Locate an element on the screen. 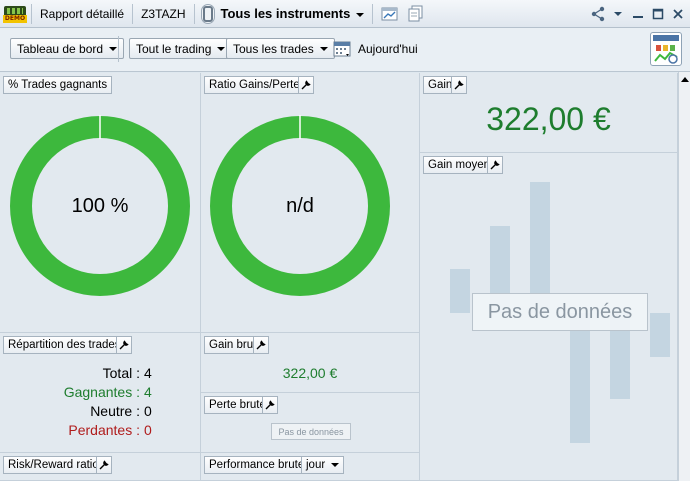  win-rate-donut: 100 % is located at coordinates (100, 206).